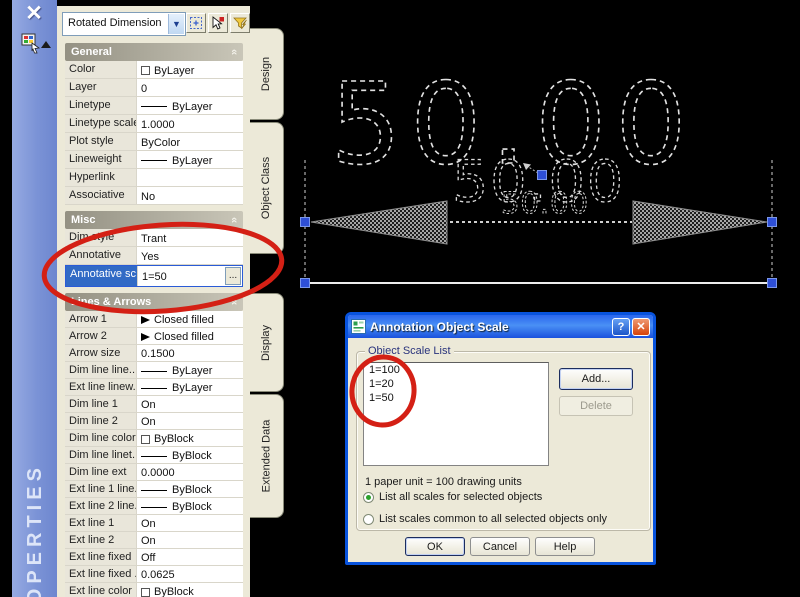 This screenshot has width=800, height=597. What do you see at coordinates (500, 326) in the screenshot?
I see `dialog-titlebar: Annotation Object Scale ? ✕` at bounding box center [500, 326].